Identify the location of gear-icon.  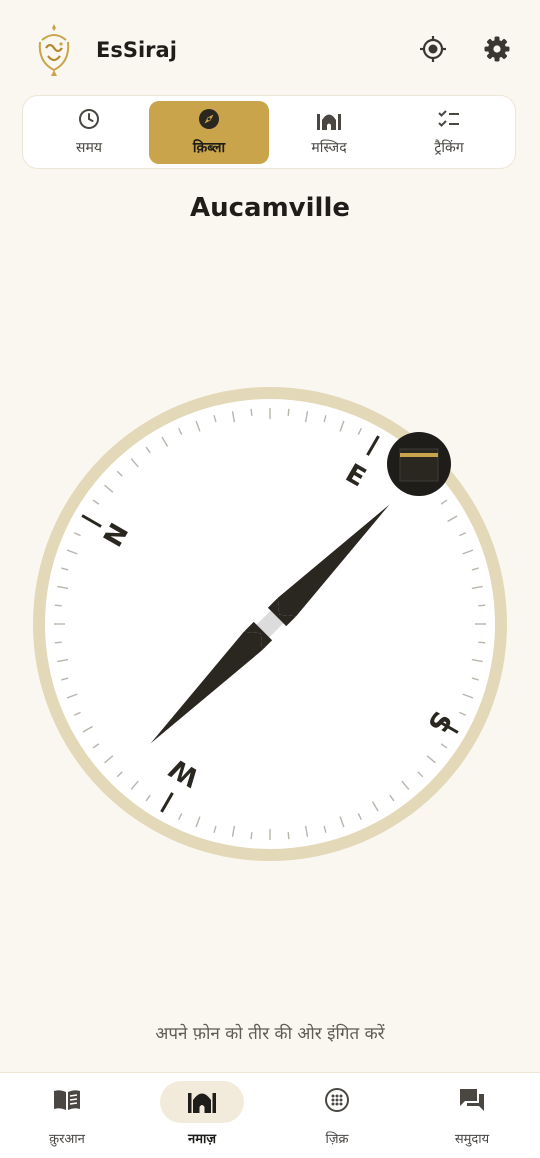
(497, 51).